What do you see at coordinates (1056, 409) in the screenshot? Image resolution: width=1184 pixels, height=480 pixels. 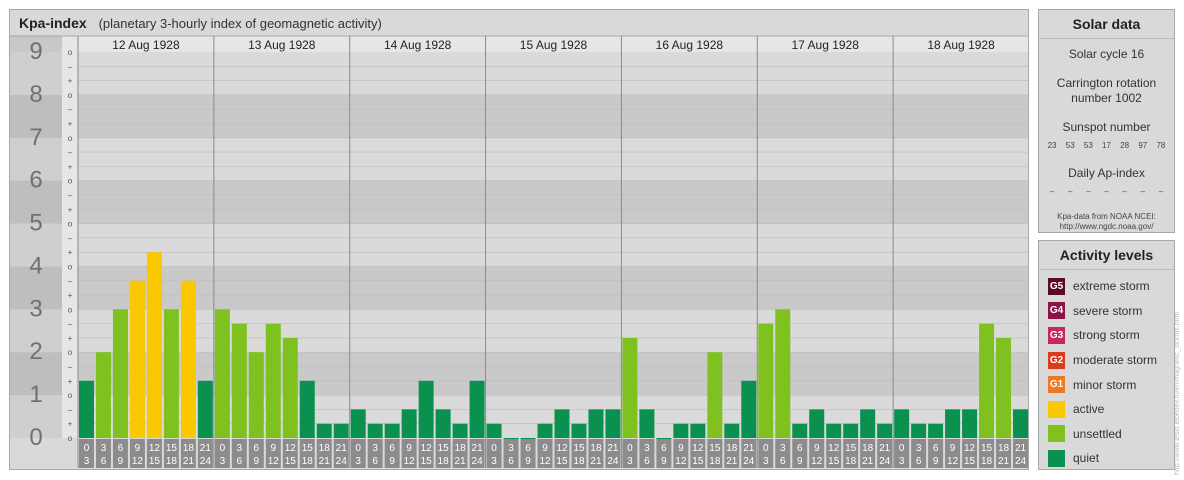 I see `level-swatch` at bounding box center [1056, 409].